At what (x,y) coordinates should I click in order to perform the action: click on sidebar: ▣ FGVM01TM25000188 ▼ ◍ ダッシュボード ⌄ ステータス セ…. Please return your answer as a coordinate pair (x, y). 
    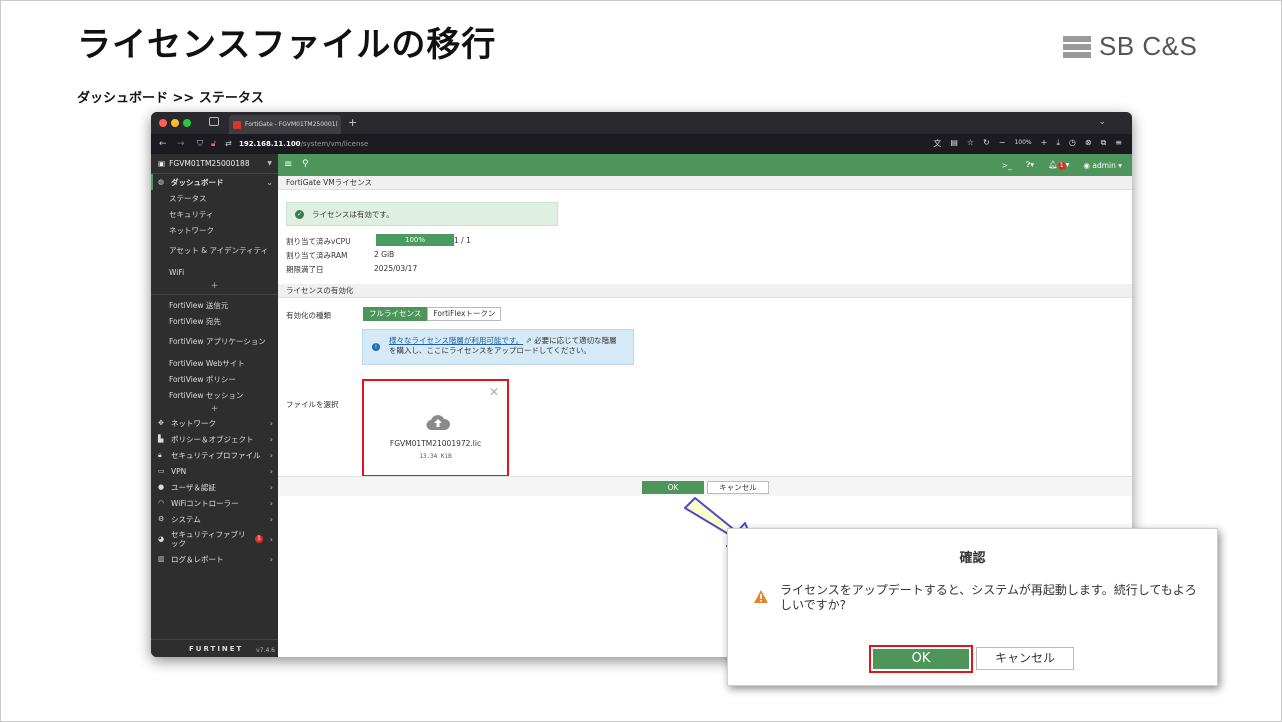
    Looking at the image, I should click on (214, 405).